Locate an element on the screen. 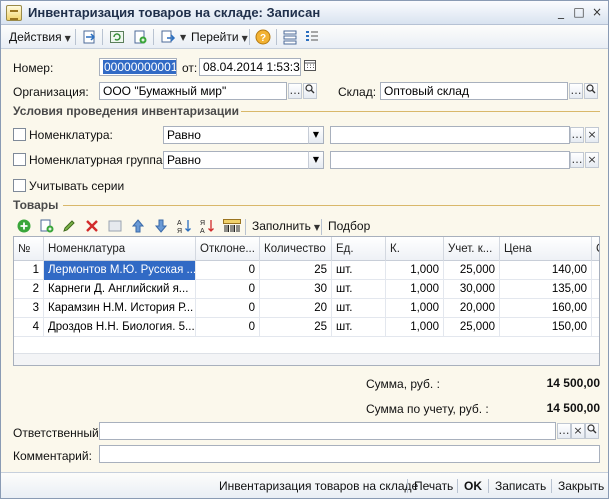 The height and width of the screenshot is (499, 609). price-cell: 160,00 is located at coordinates (546, 308).